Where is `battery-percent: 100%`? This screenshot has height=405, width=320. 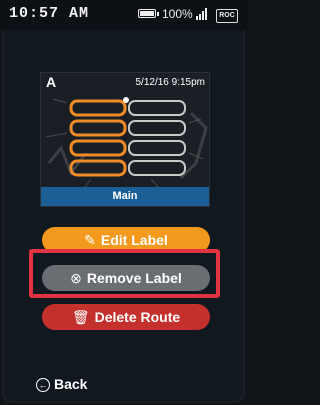 battery-percent: 100% is located at coordinates (177, 14).